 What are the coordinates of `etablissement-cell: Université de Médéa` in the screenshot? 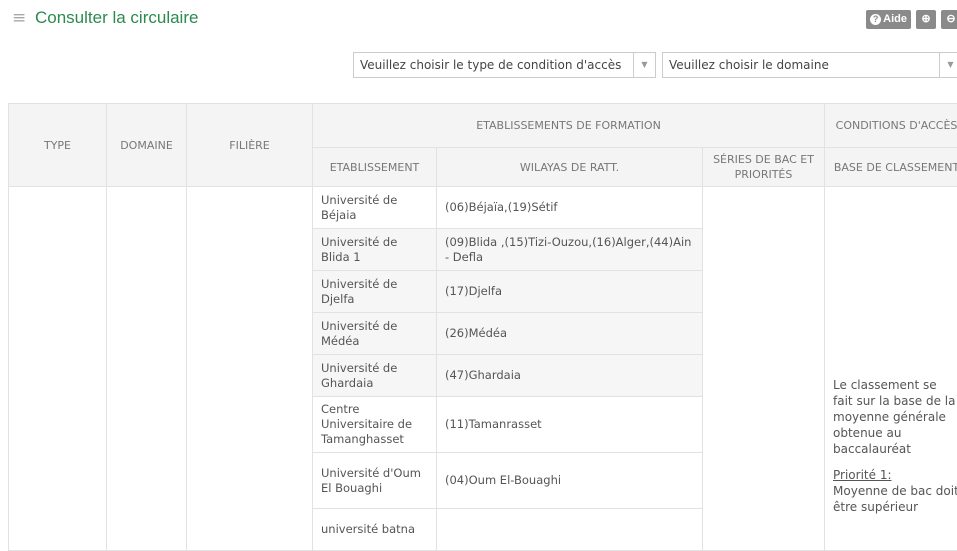 It's located at (375, 334).